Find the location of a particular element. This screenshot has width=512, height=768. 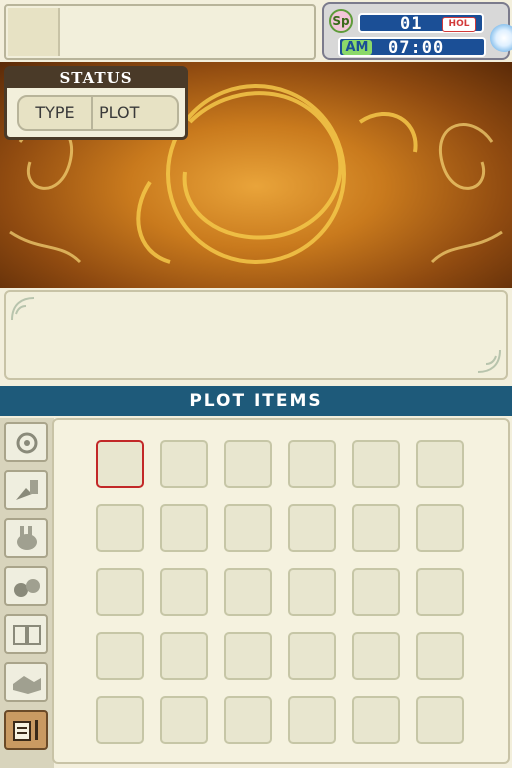

status-fields: TYPE PLOT is located at coordinates (98, 113).